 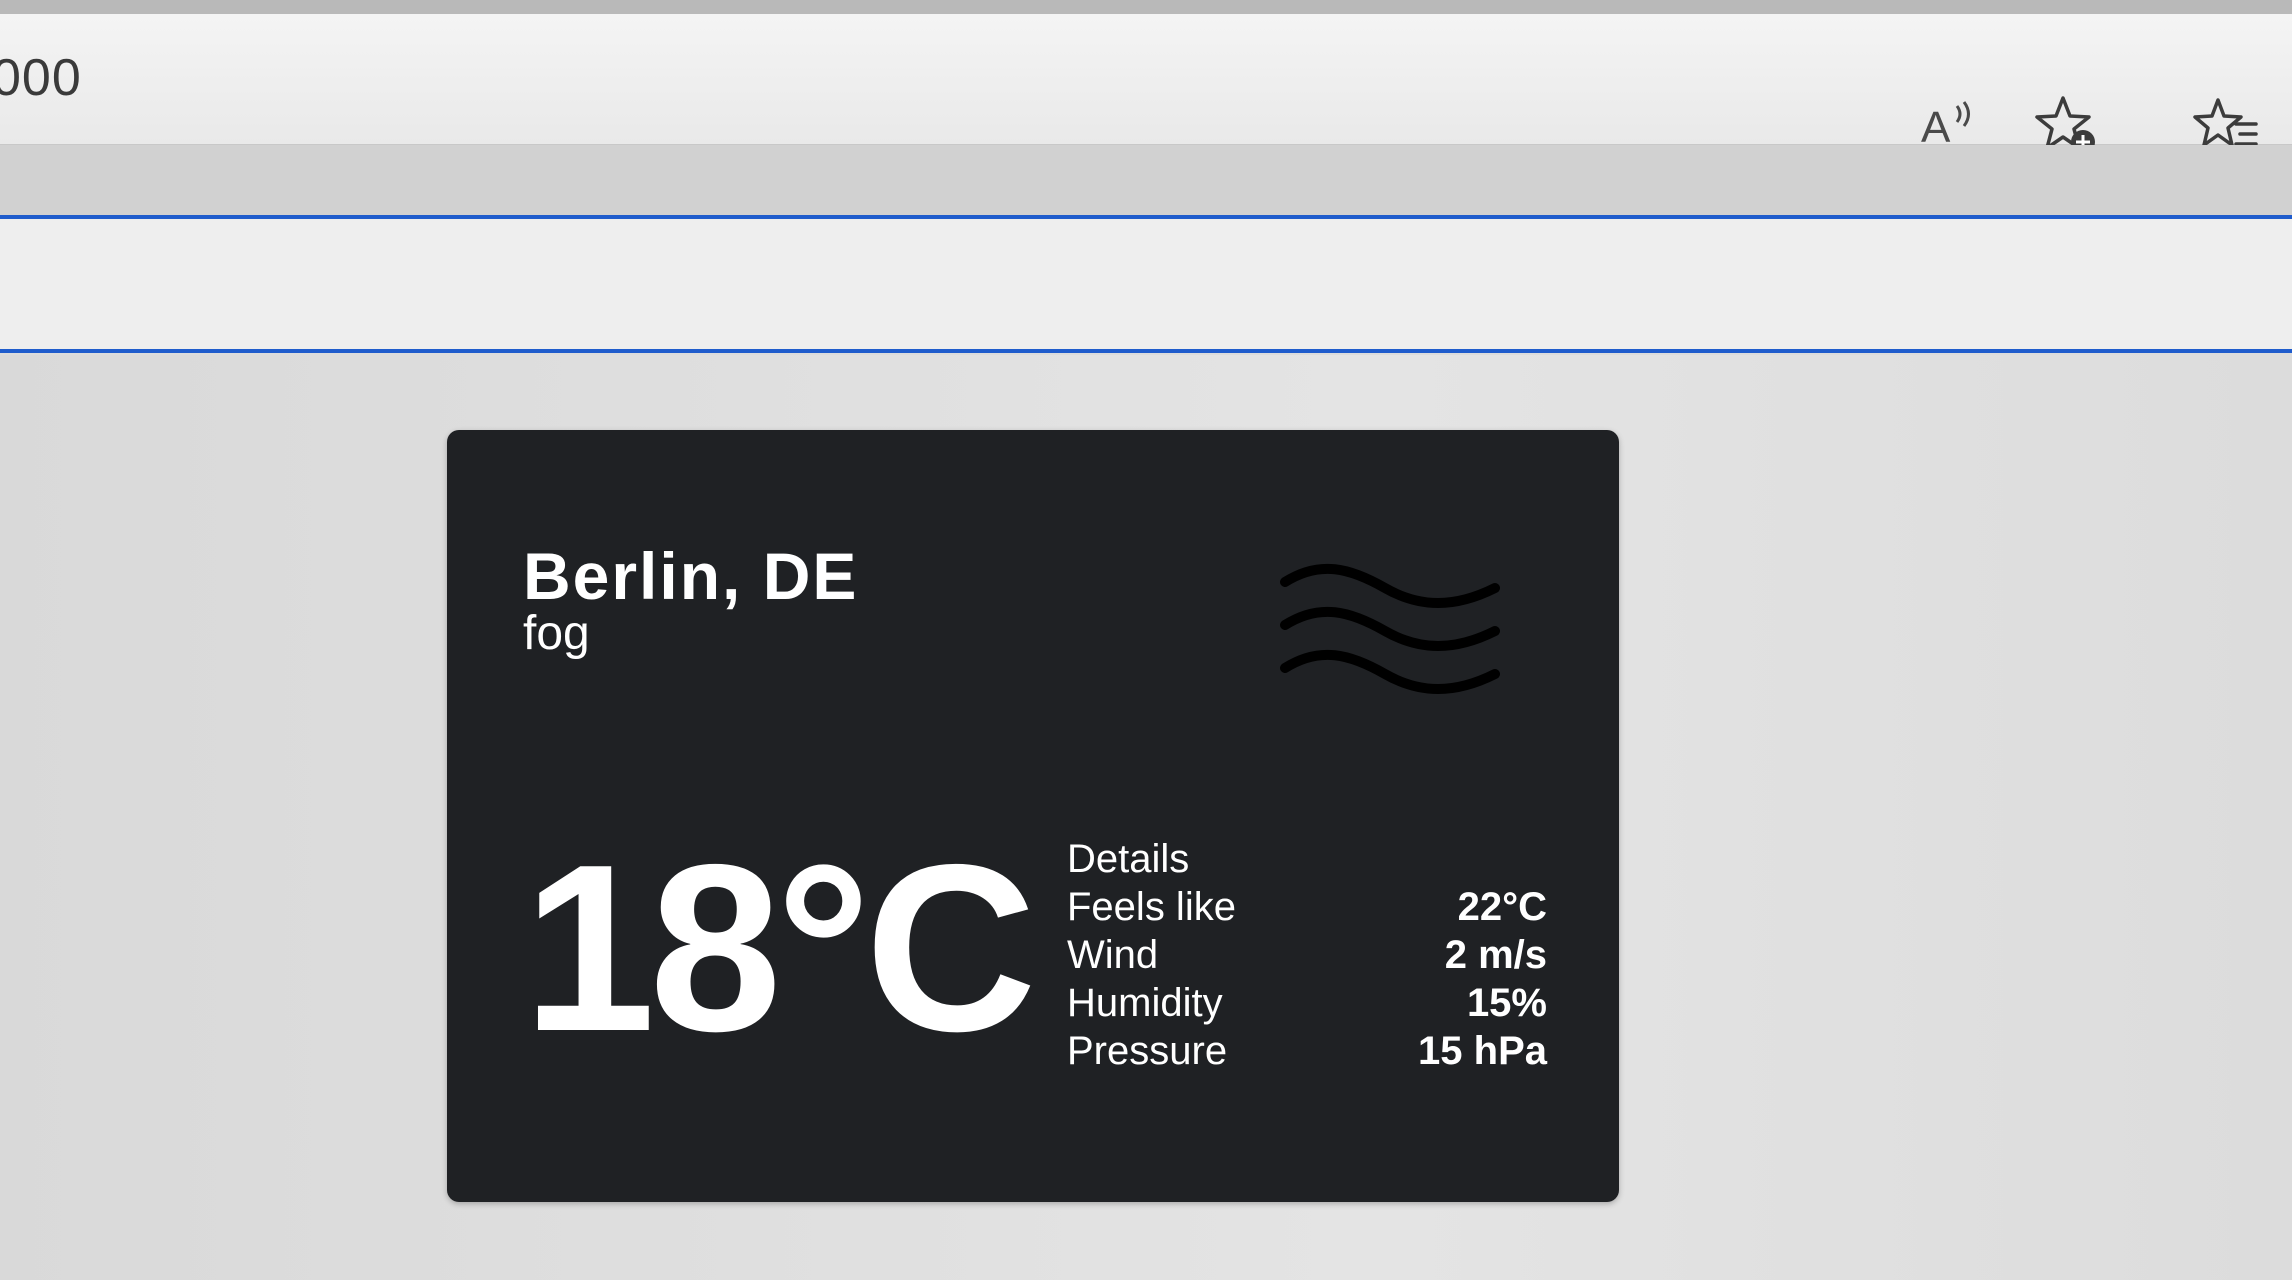 What do you see at coordinates (691, 576) in the screenshot?
I see `city-name: Berlin, DE` at bounding box center [691, 576].